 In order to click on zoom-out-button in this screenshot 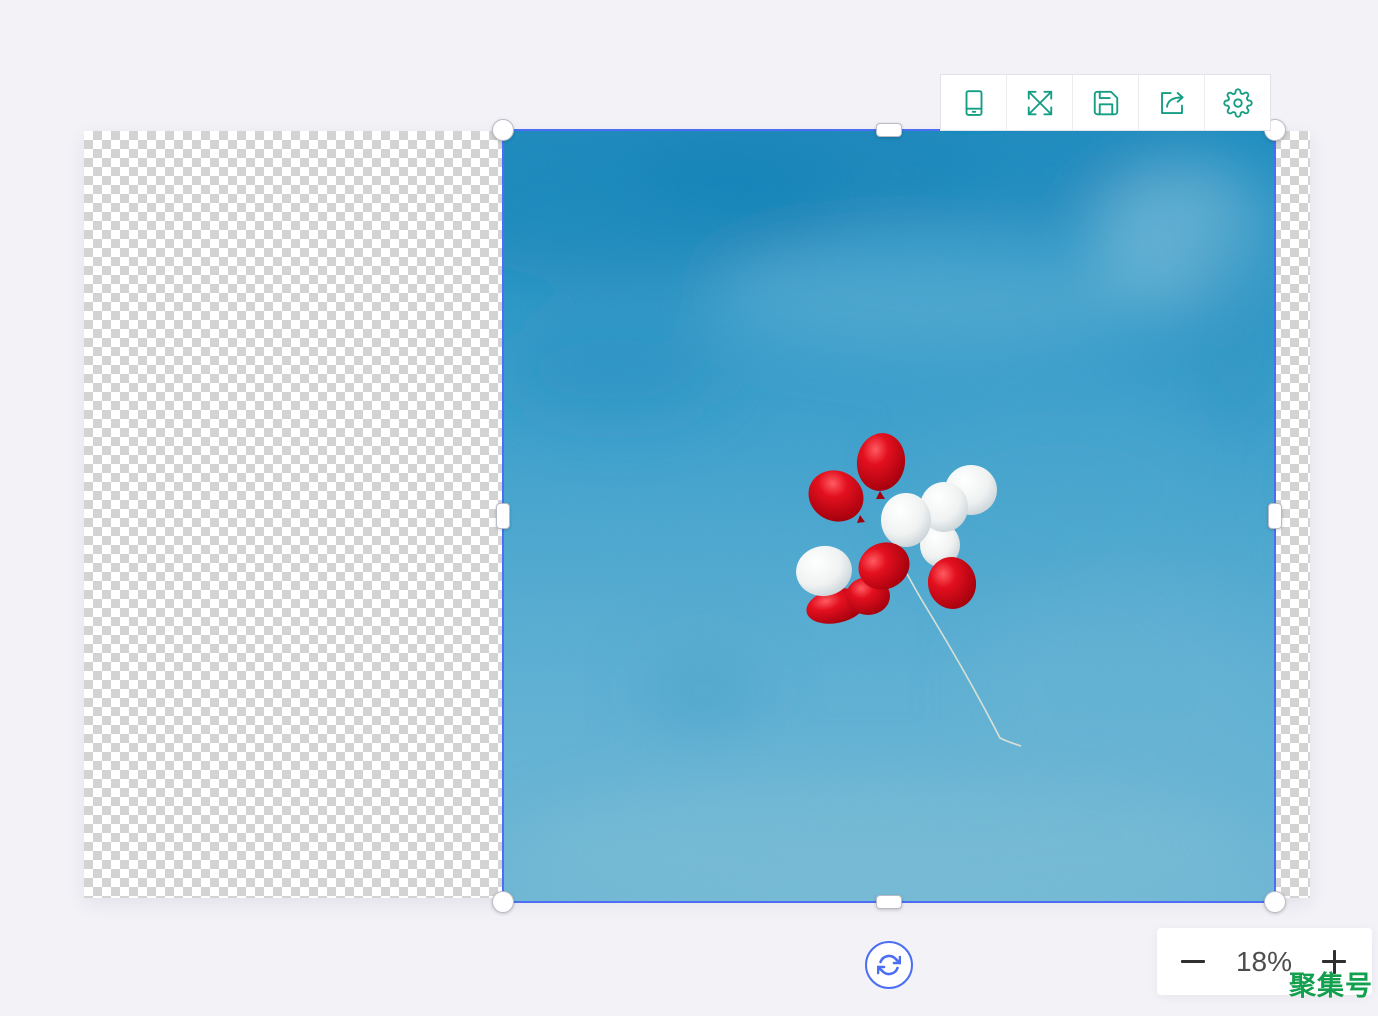, I will do `click(1193, 962)`.